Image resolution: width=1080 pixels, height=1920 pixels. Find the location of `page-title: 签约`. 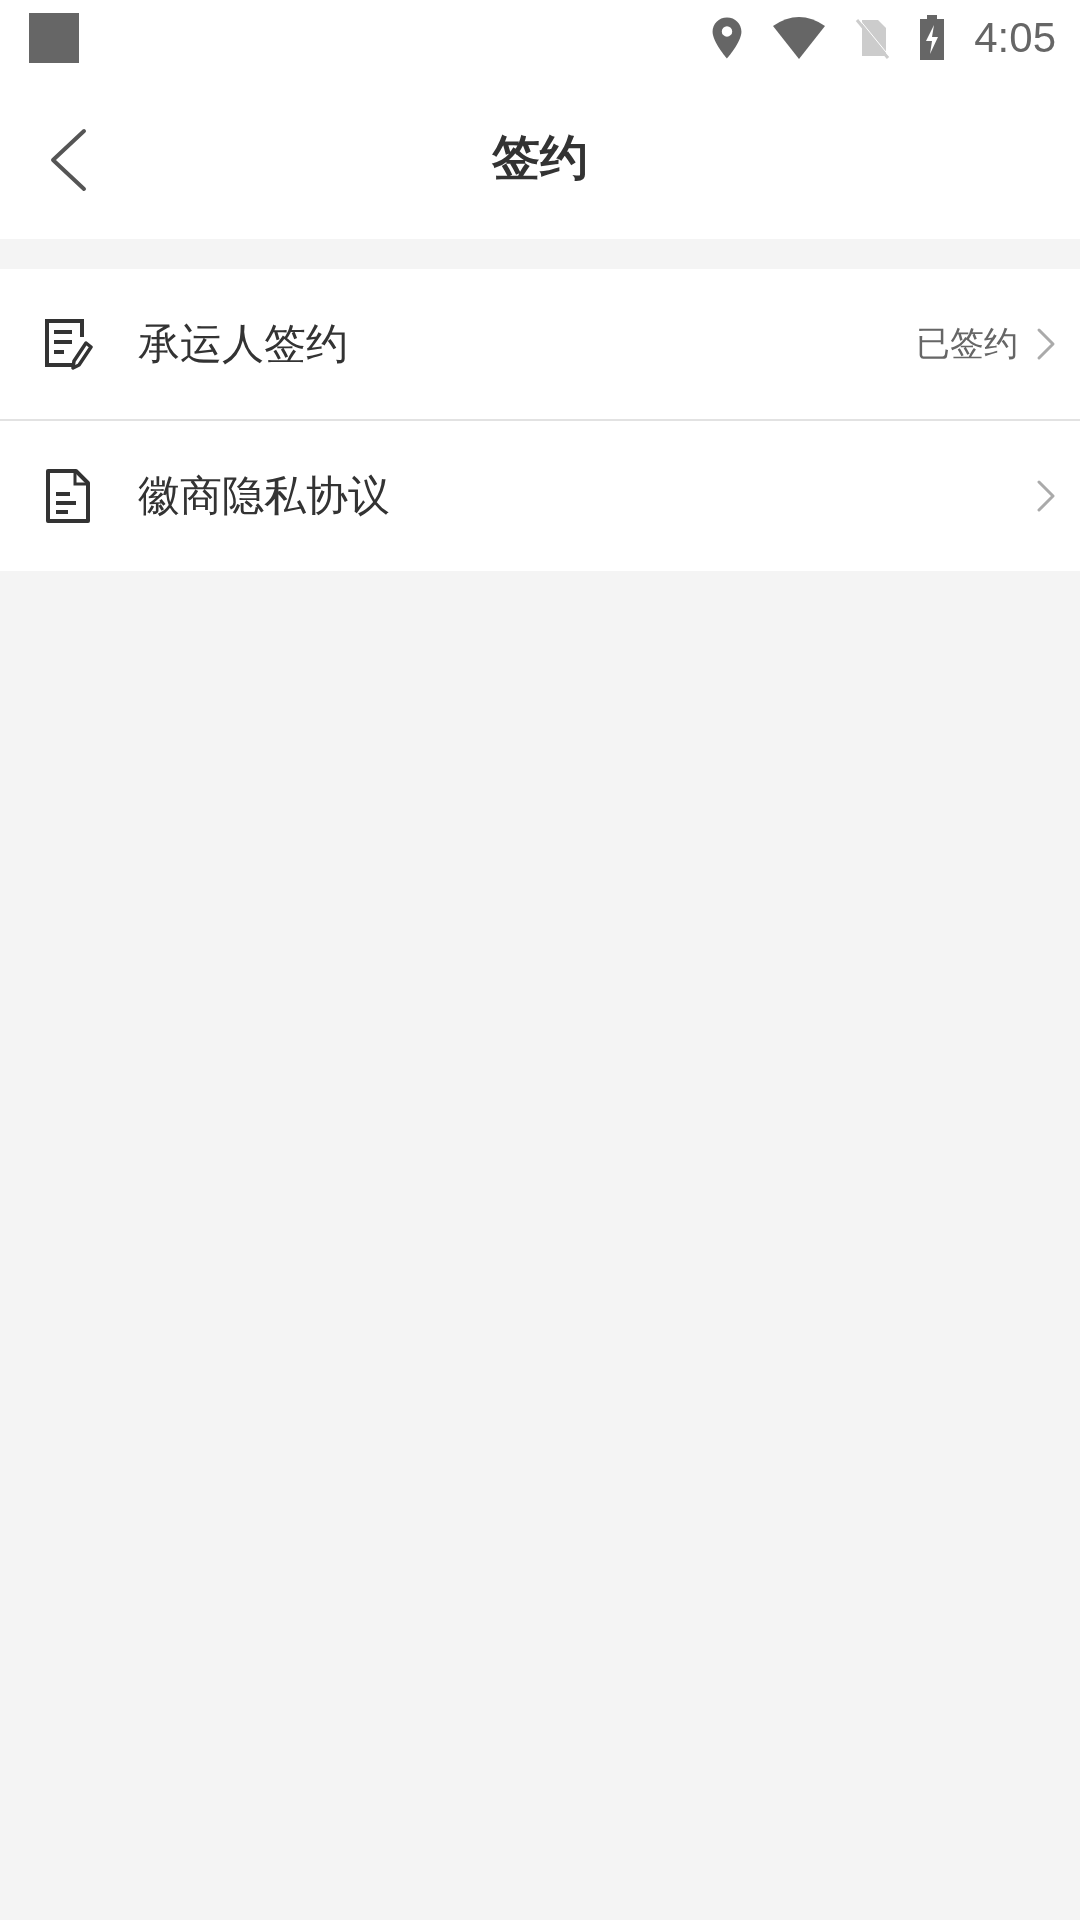

page-title: 签约 is located at coordinates (540, 157).